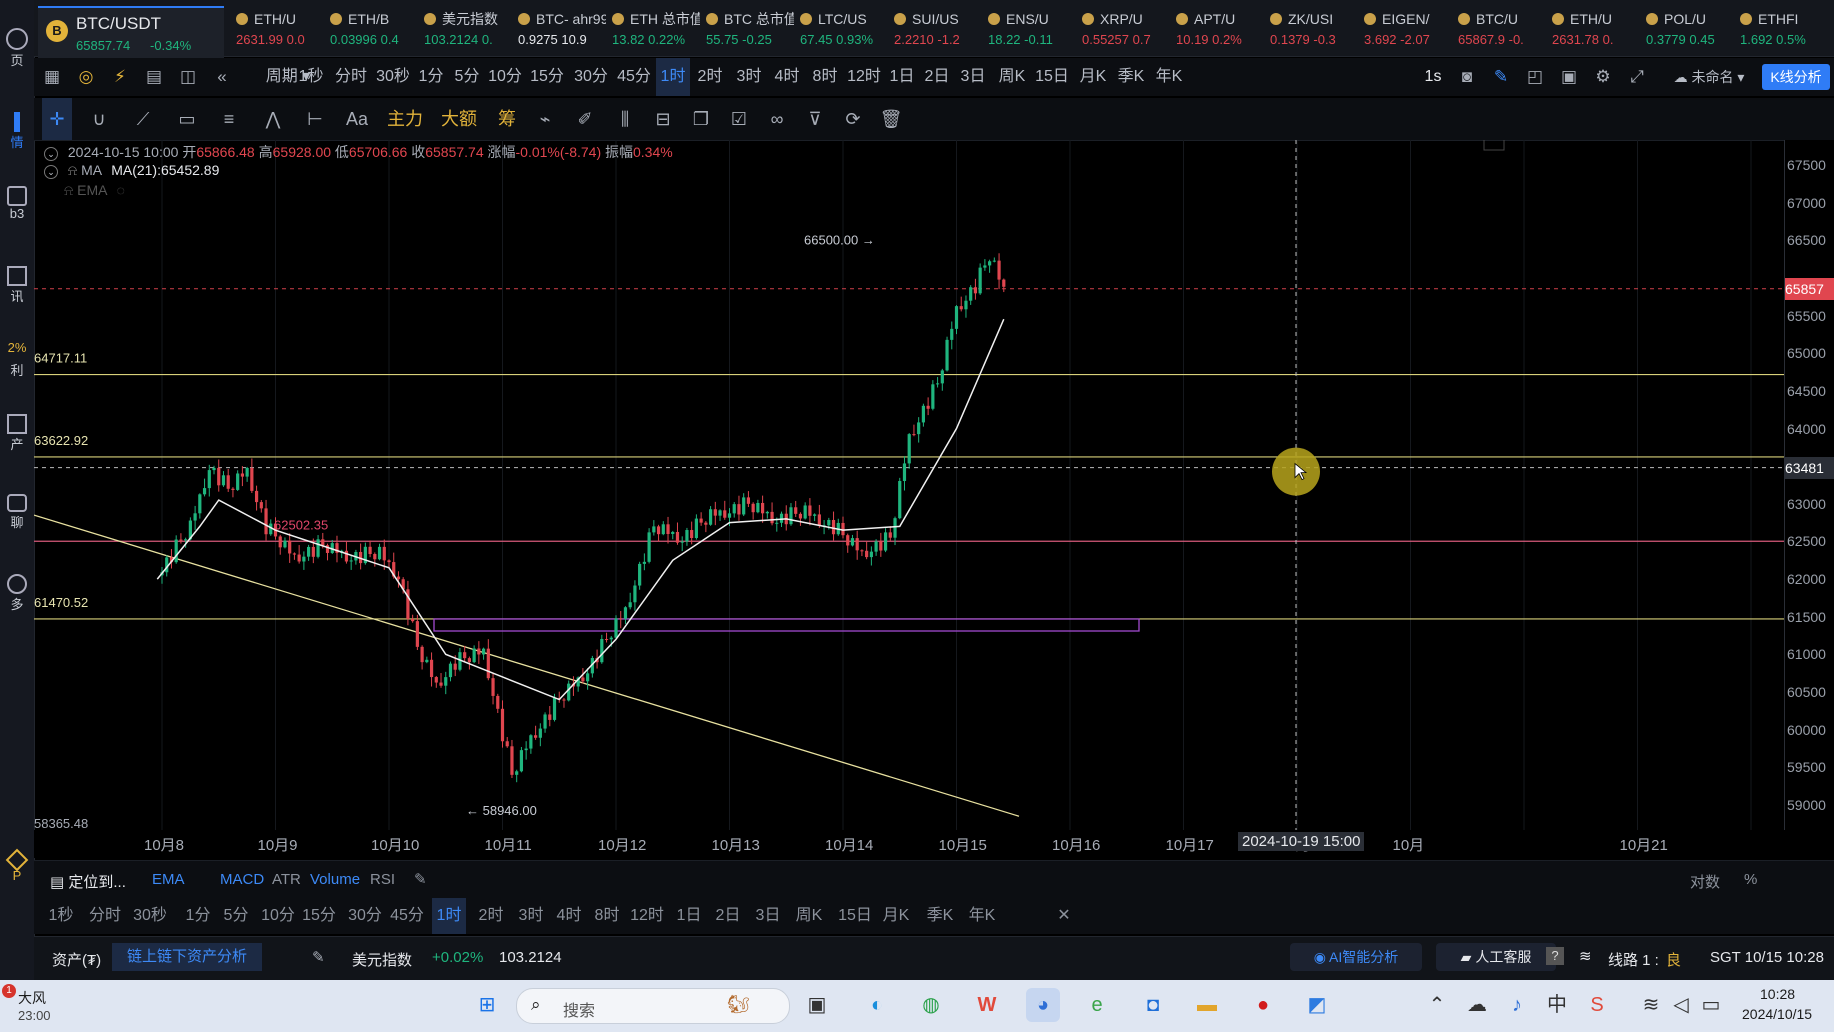 This screenshot has height=1032, width=1834. Describe the element at coordinates (1596, 31) in the screenshot. I see `ticker-item: ETH/U 2631.78 0.` at that location.